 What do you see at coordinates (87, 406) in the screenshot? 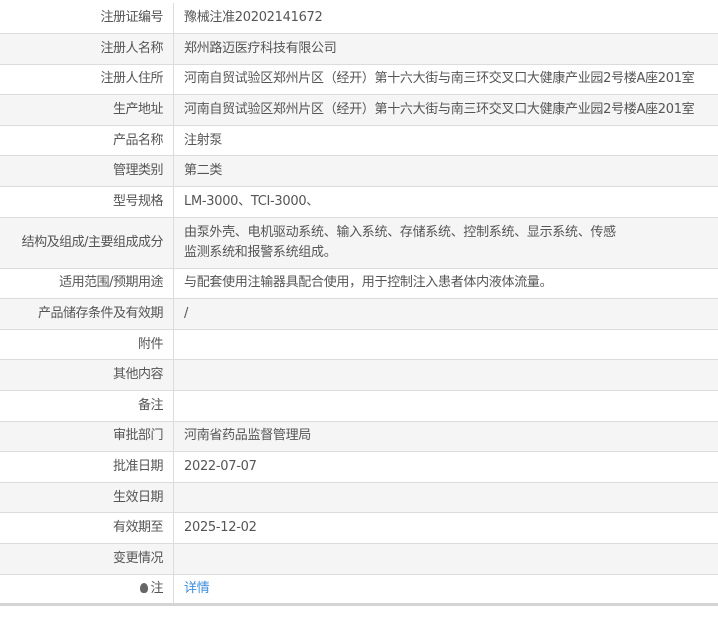
I see `row-label: 备注` at bounding box center [87, 406].